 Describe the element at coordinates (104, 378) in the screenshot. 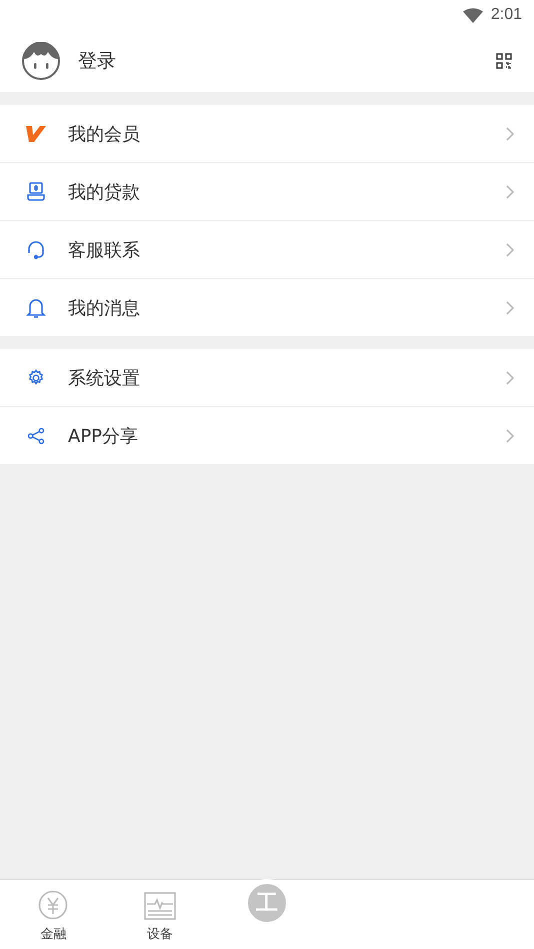

I see `menu-label: 系统设置` at that location.